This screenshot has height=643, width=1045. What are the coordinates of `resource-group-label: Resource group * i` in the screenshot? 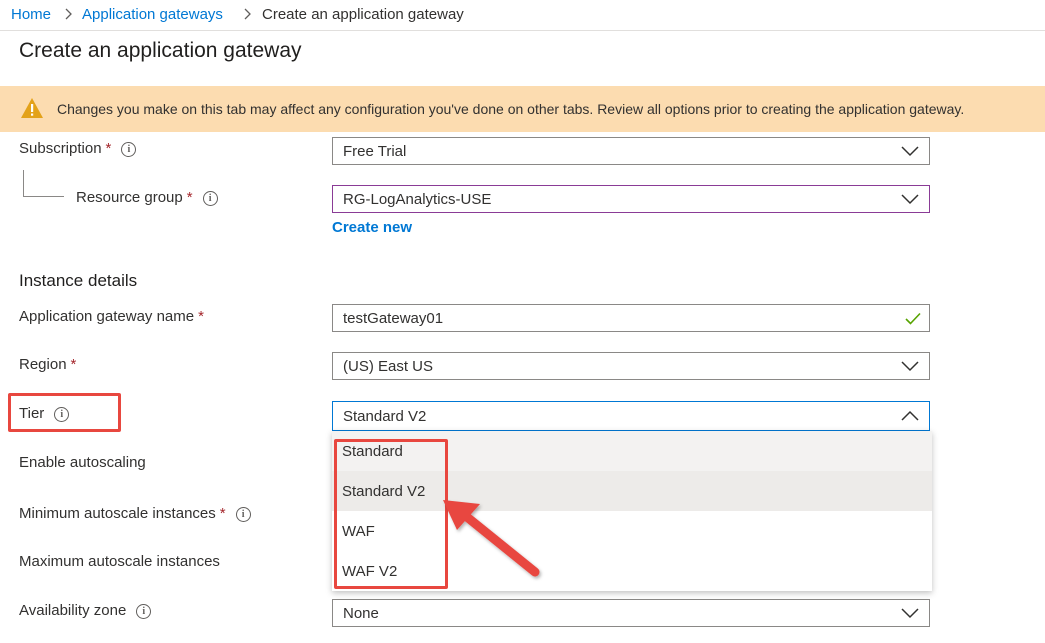 It's located at (147, 198).